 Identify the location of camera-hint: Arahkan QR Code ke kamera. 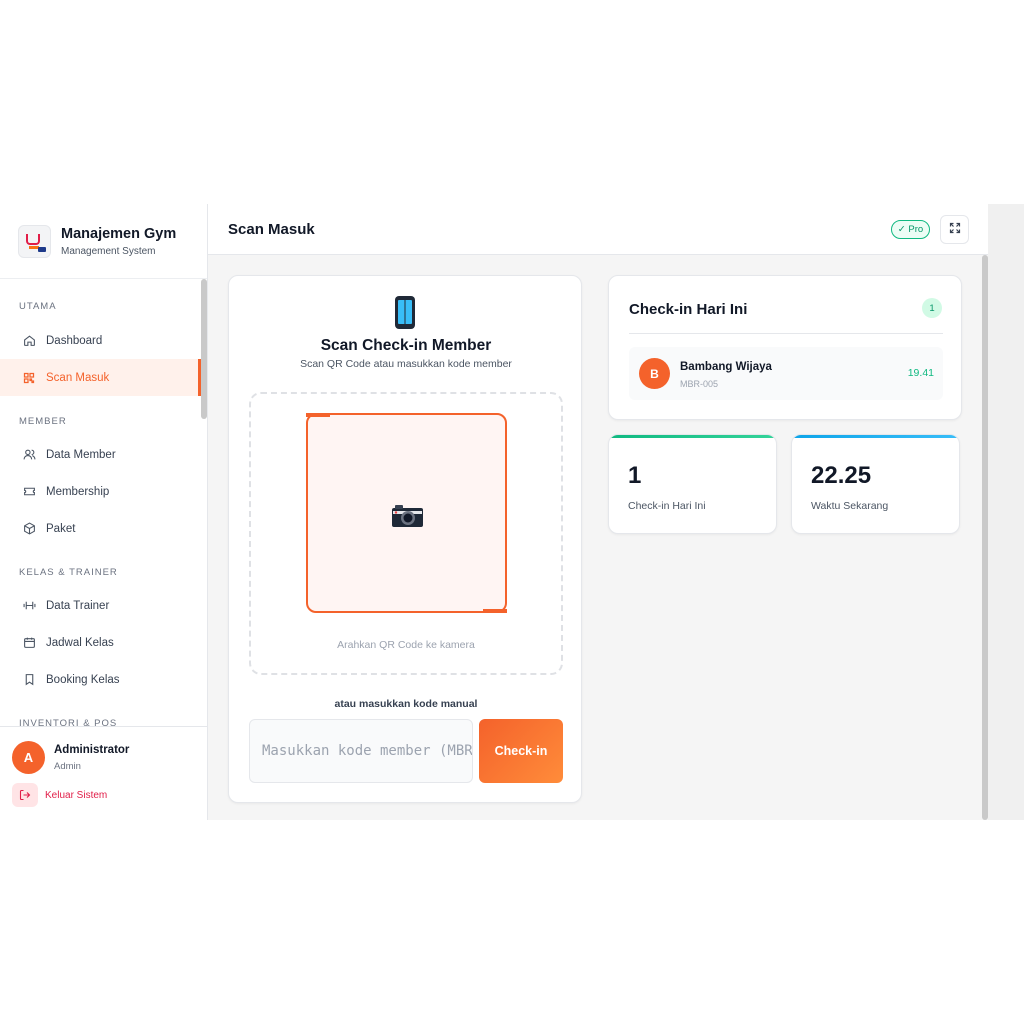
(406, 645).